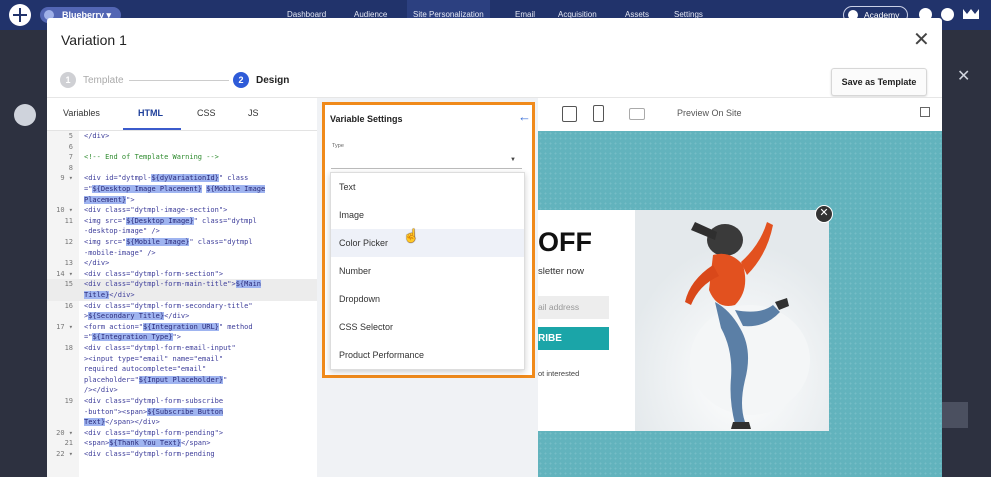  I want to click on type-option-dropdown: Dropdown, so click(427, 299).